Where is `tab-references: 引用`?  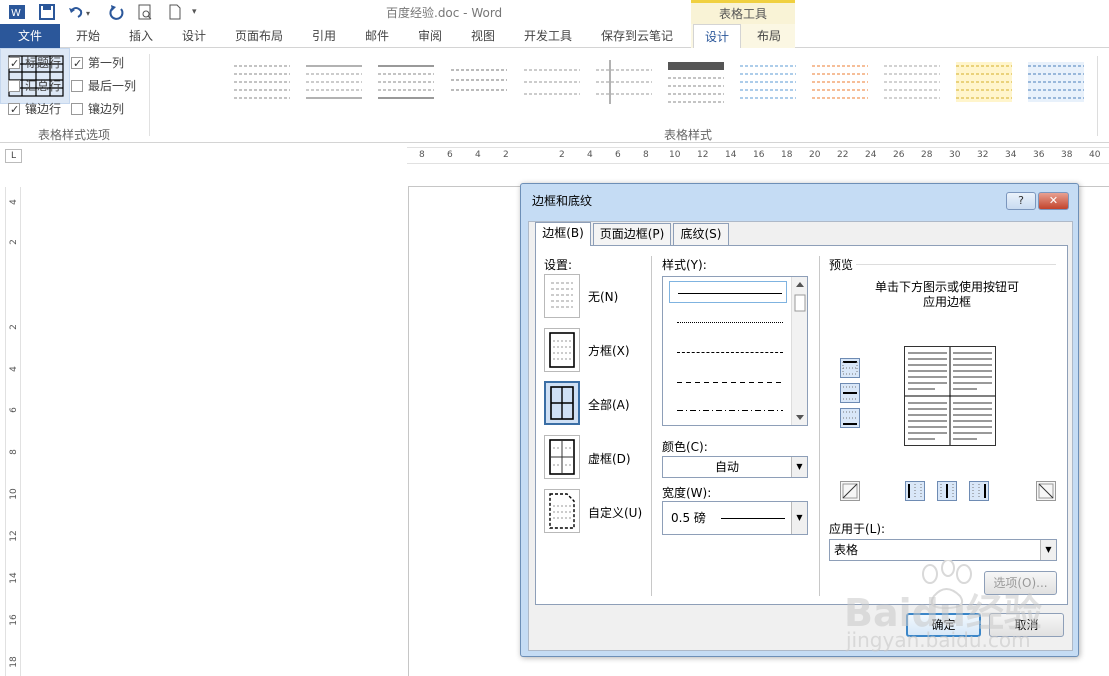 tab-references: 引用 is located at coordinates (324, 36).